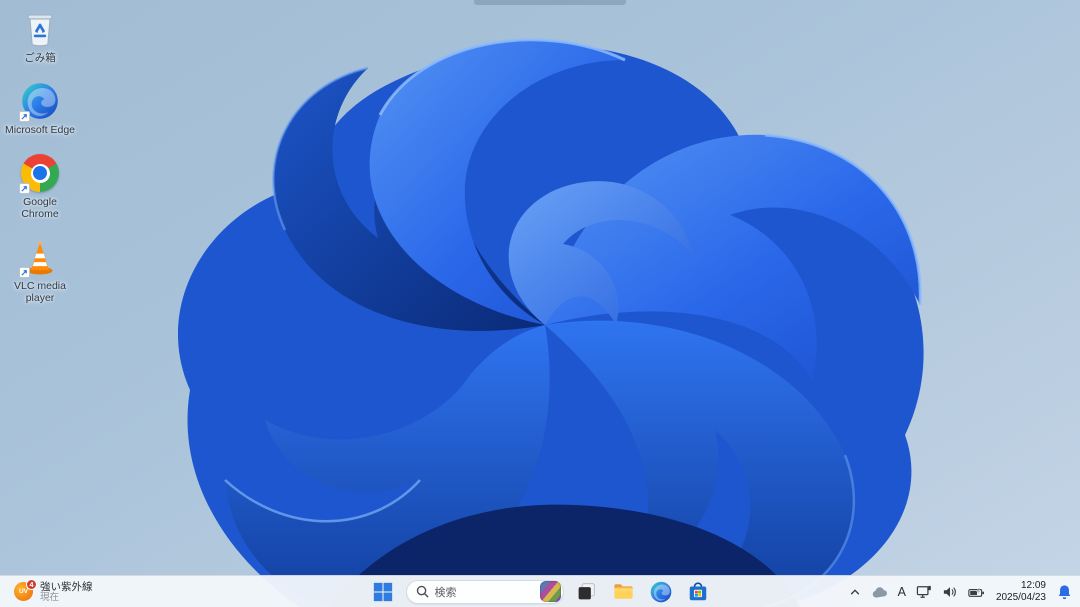  I want to click on vlc-cone-icon, so click(39, 258).